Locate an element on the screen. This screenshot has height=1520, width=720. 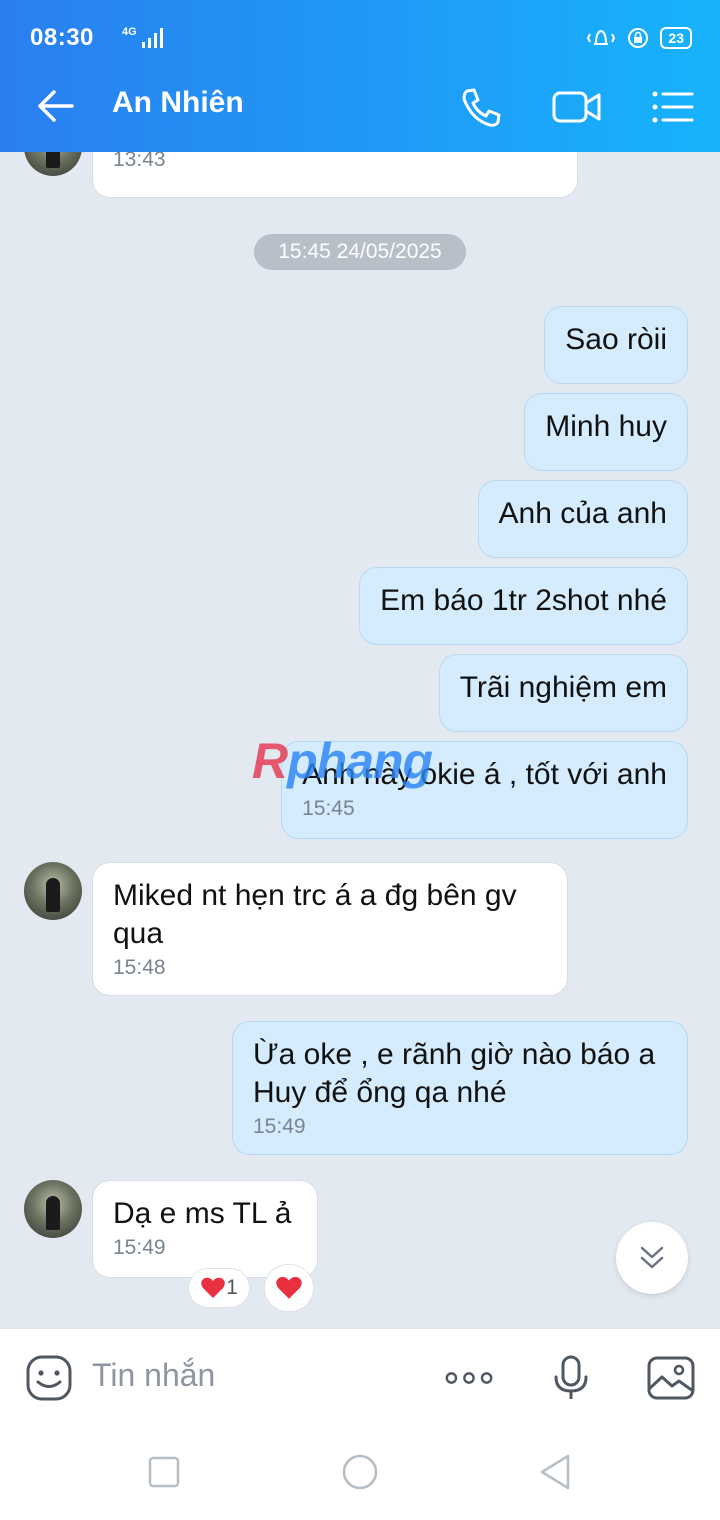
message-time: 15:45 is located at coordinates (328, 808).